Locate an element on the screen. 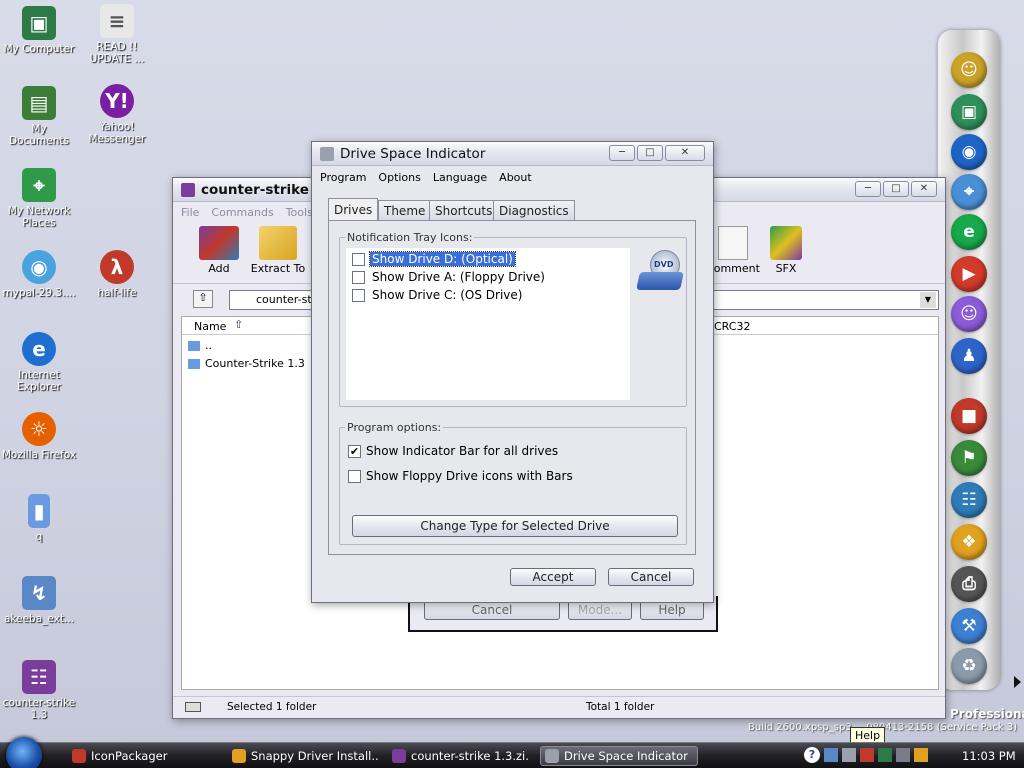 This screenshot has height=768, width=1024. display-tray-icon is located at coordinates (885, 755).